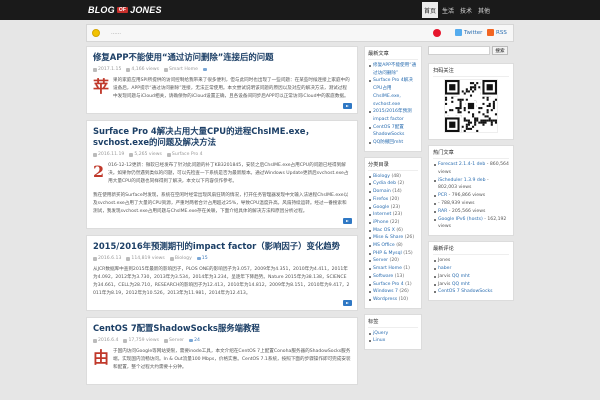  What do you see at coordinates (471, 101) in the screenshot?
I see `qr-widget: 扫码关注` at bounding box center [471, 101].